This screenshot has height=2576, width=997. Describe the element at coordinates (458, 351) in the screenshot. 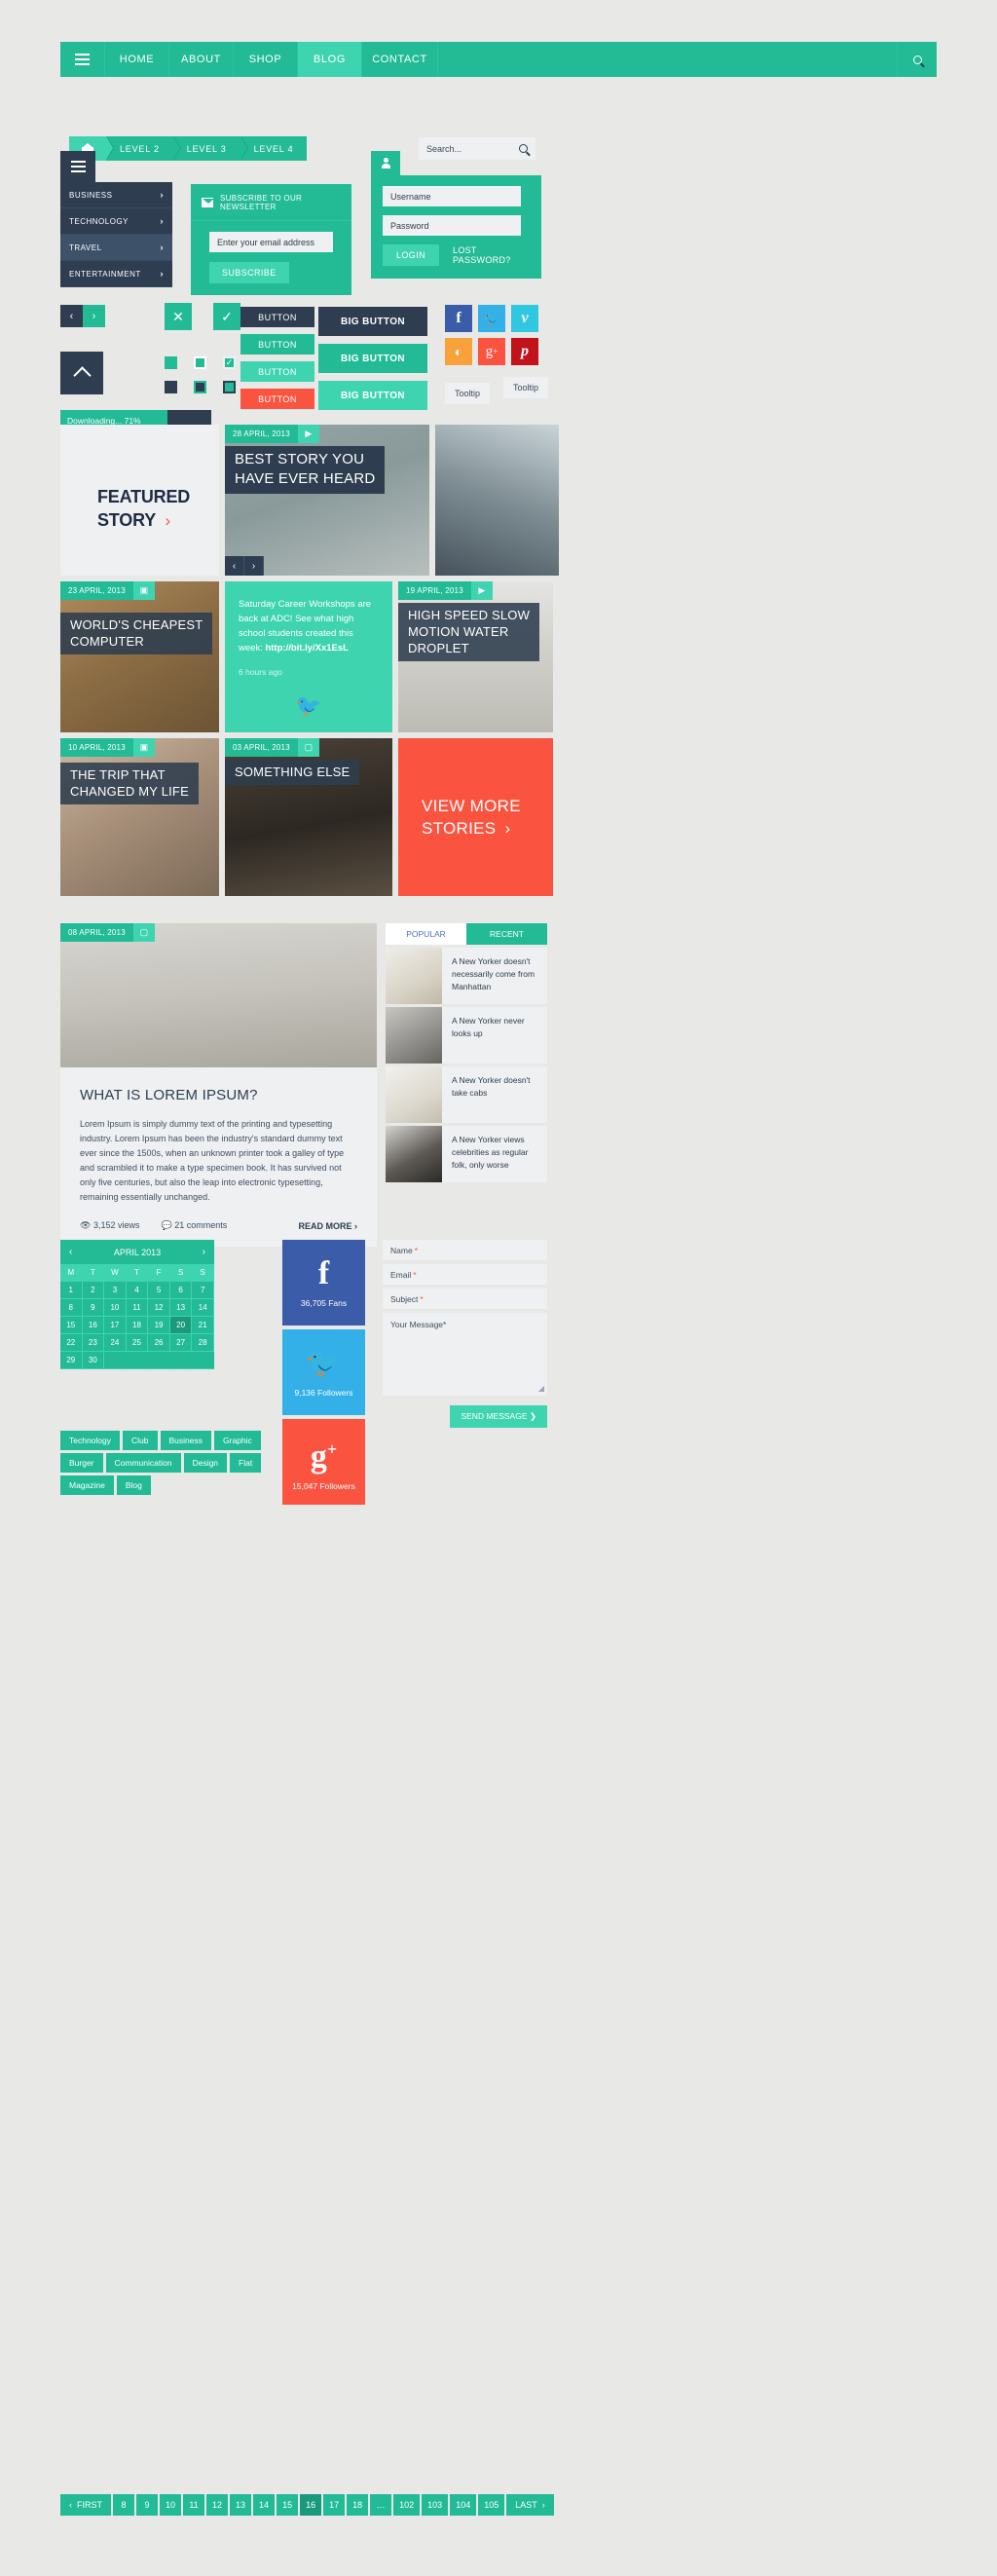

I see `rss-icon: ◐` at that location.